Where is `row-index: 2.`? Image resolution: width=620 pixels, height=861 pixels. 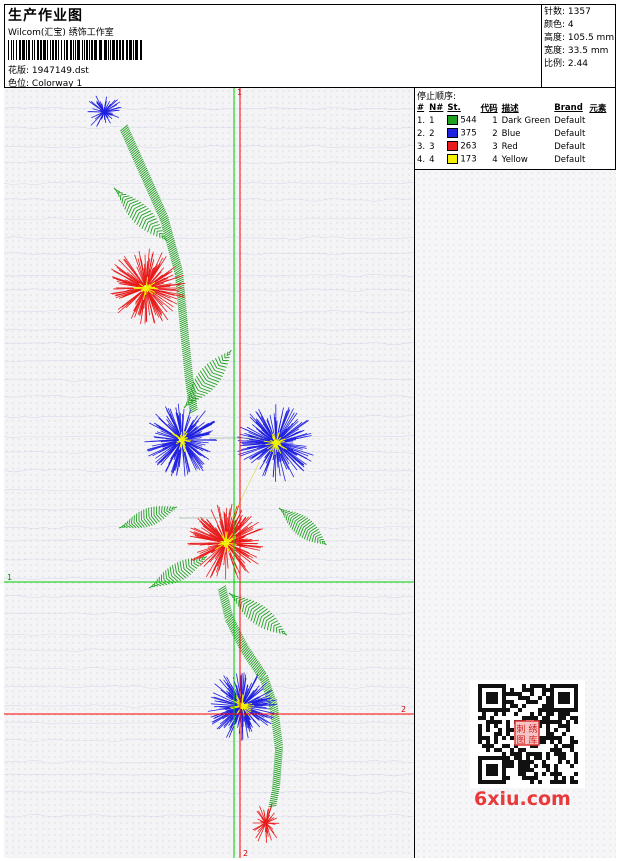 row-index: 2. is located at coordinates (421, 133).